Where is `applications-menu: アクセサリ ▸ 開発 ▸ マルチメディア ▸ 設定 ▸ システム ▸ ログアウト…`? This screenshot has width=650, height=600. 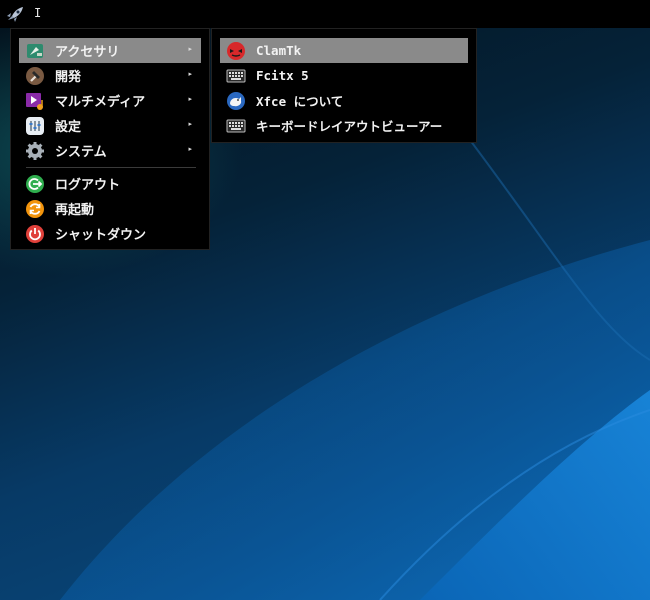
applications-menu: アクセサリ ▸ 開発 ▸ マルチメディア ▸ 設定 ▸ システム ▸ ログアウト… is located at coordinates (110, 139).